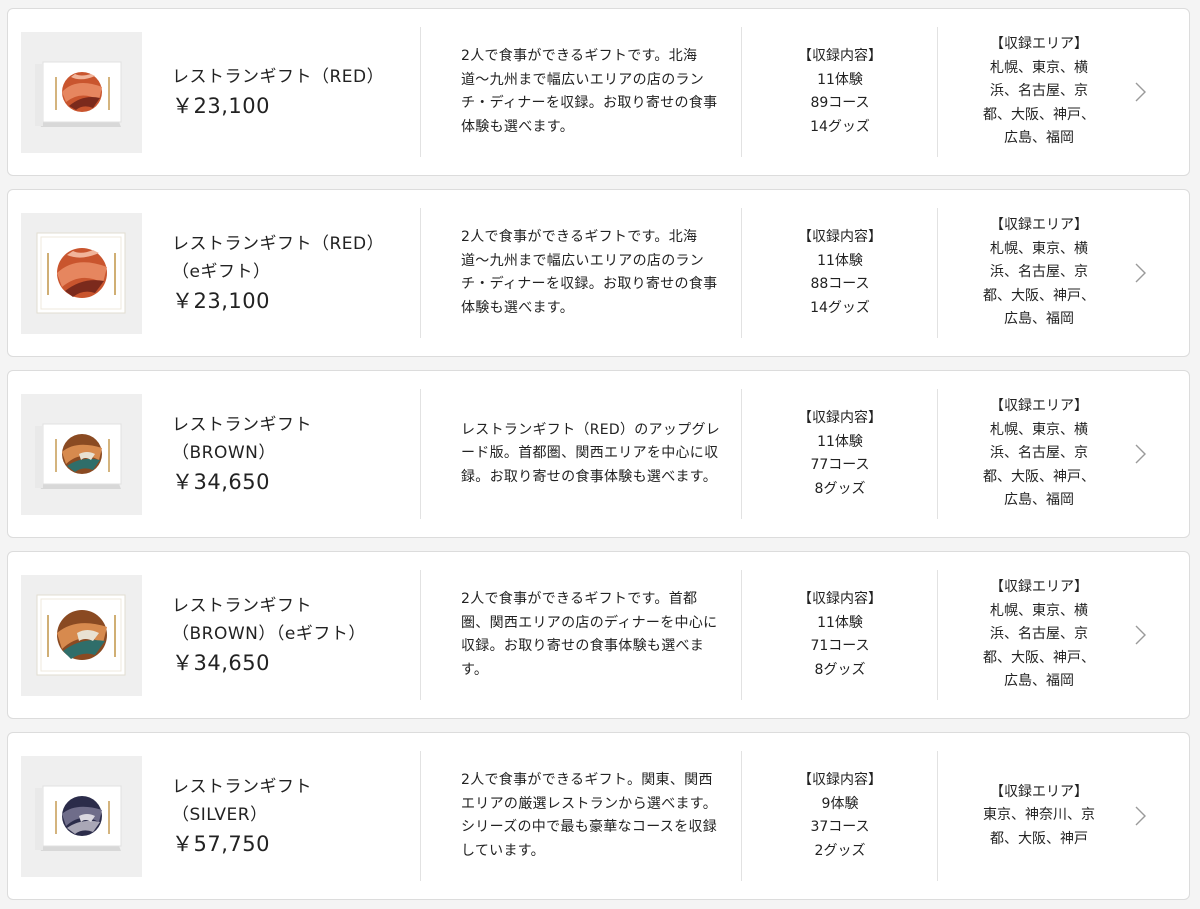 The image size is (1200, 909). Describe the element at coordinates (840, 850) in the screenshot. I see `goods-count: 2グッズ` at that location.